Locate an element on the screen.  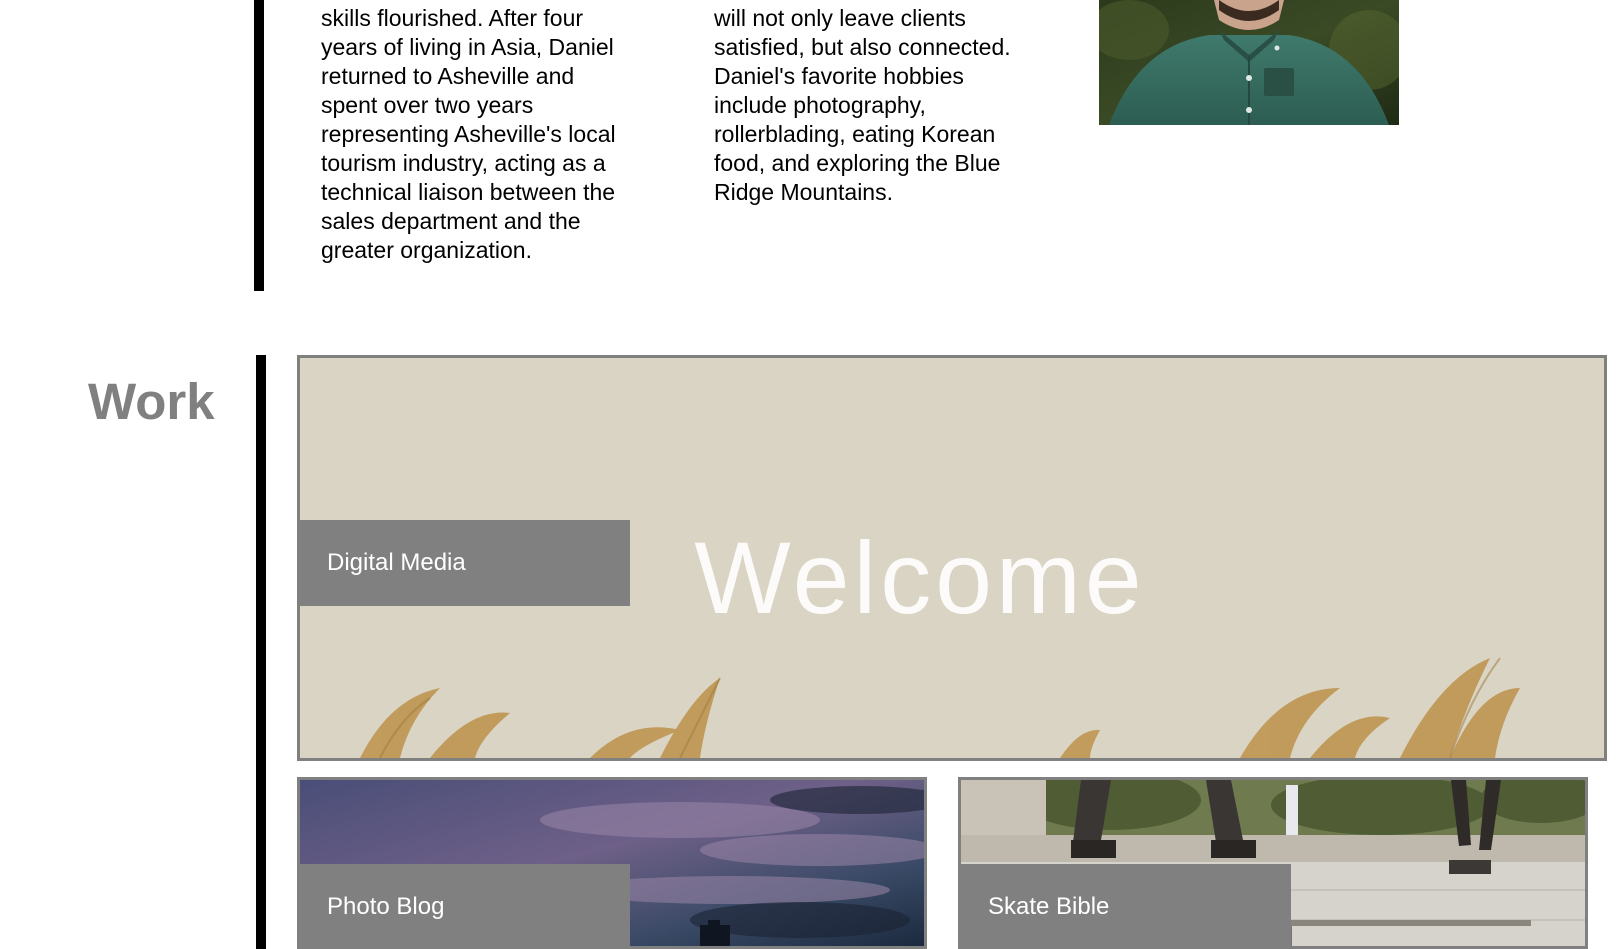
about-text-line: satisfied, but also connected. is located at coordinates (862, 47).